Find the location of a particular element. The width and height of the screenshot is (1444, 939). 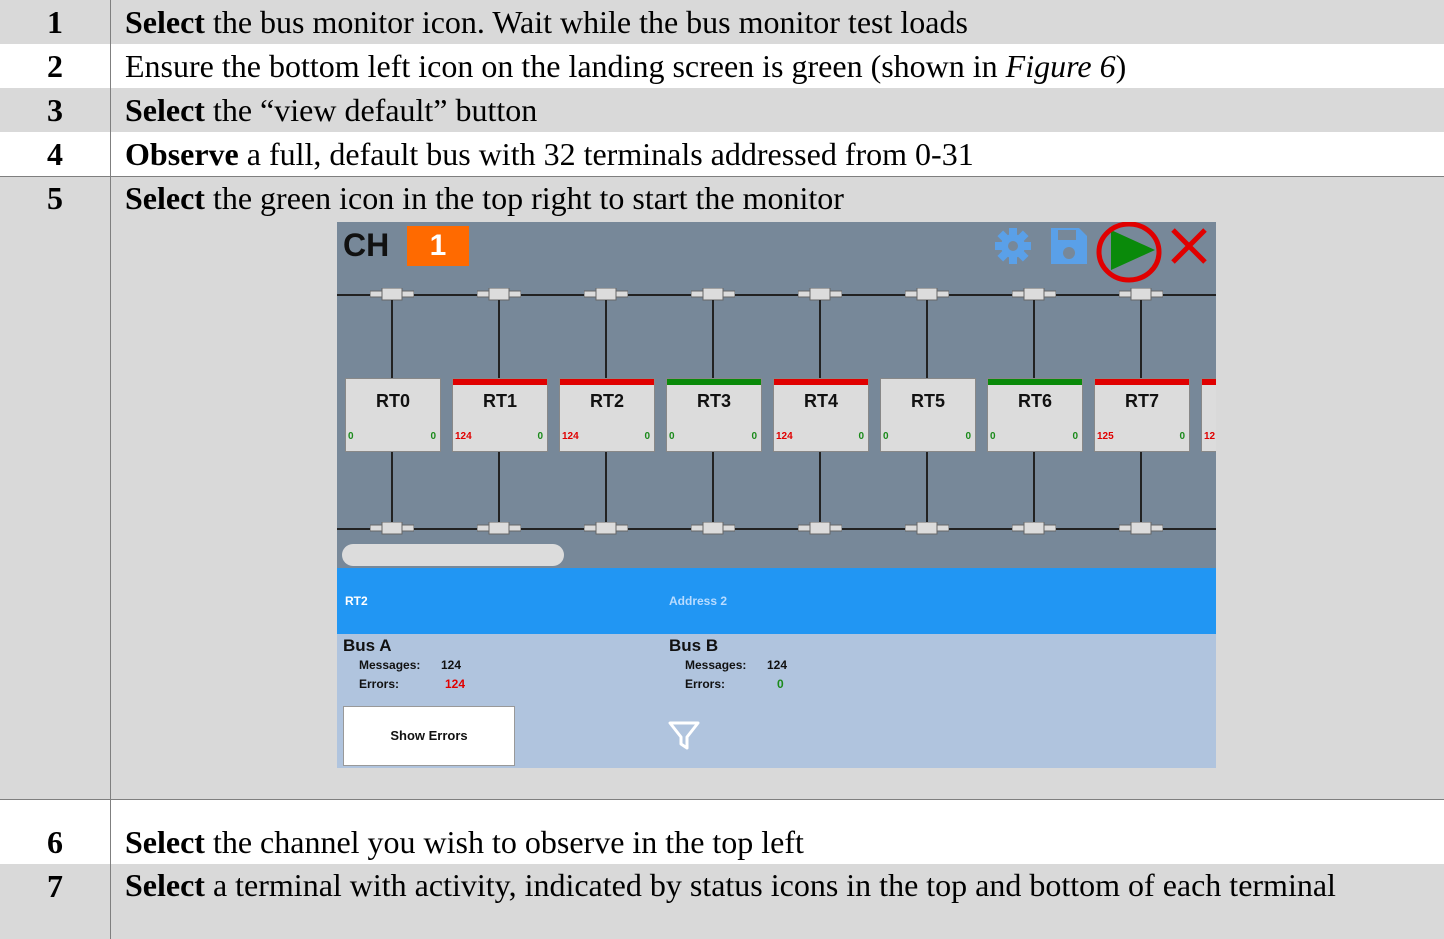

step-number: 3 is located at coordinates (55, 110).